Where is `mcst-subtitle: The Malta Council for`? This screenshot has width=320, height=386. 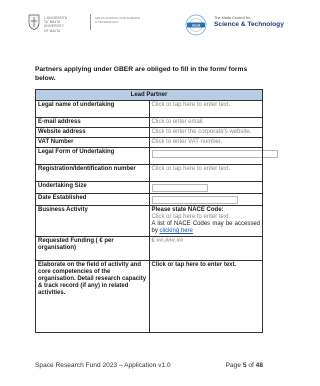
mcst-subtitle: The Malta Council for is located at coordinates (232, 18).